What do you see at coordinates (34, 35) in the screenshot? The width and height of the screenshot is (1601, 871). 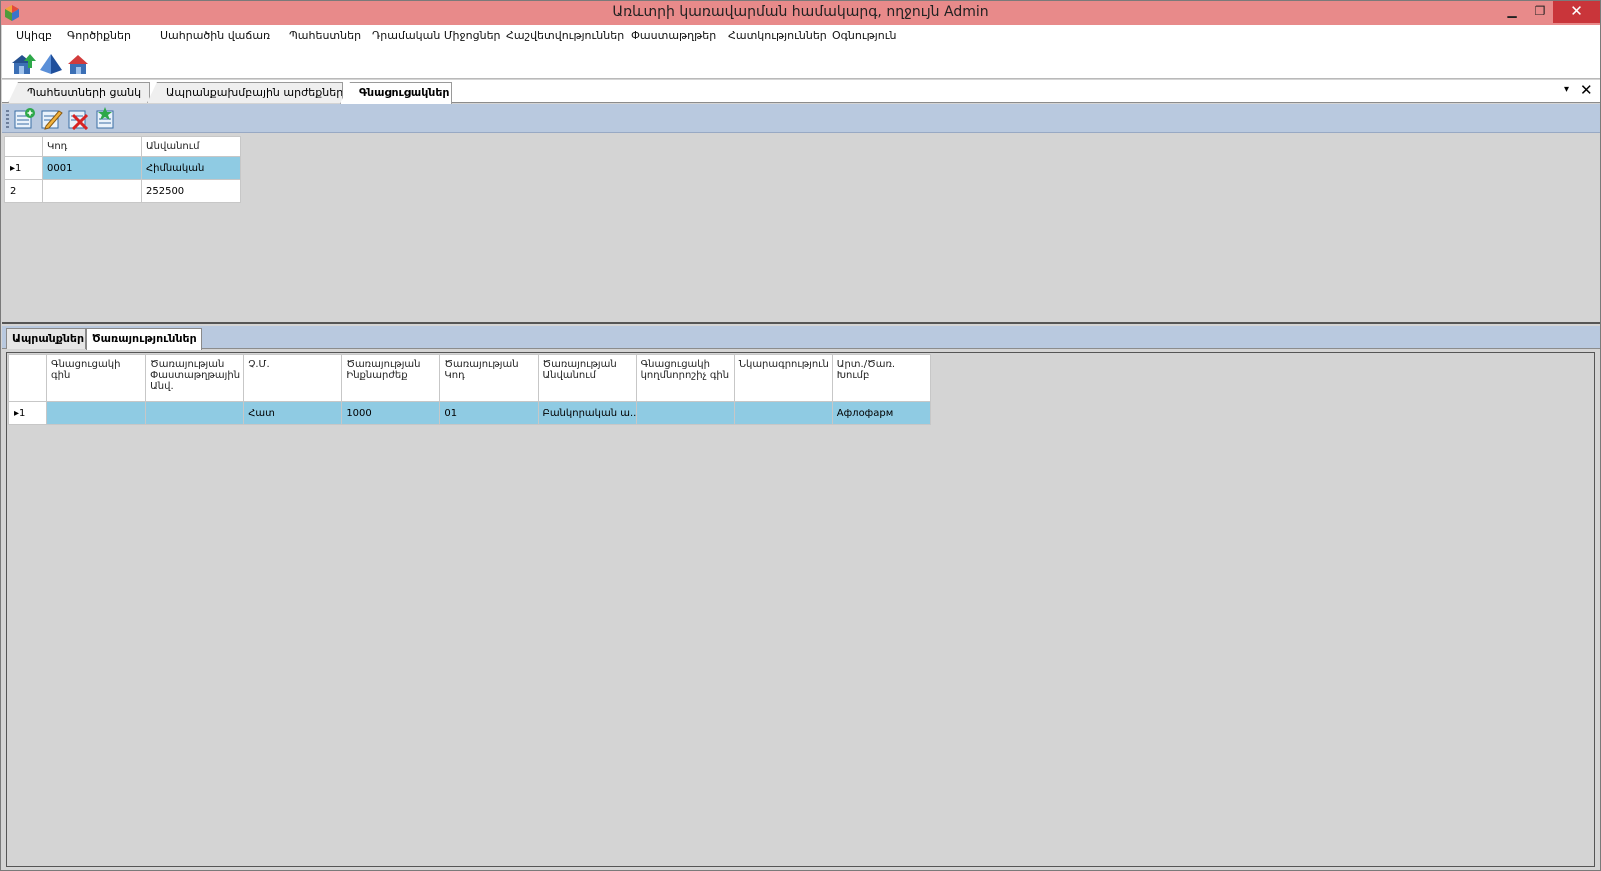 I see `menu-item-start: Սկիզբ` at bounding box center [34, 35].